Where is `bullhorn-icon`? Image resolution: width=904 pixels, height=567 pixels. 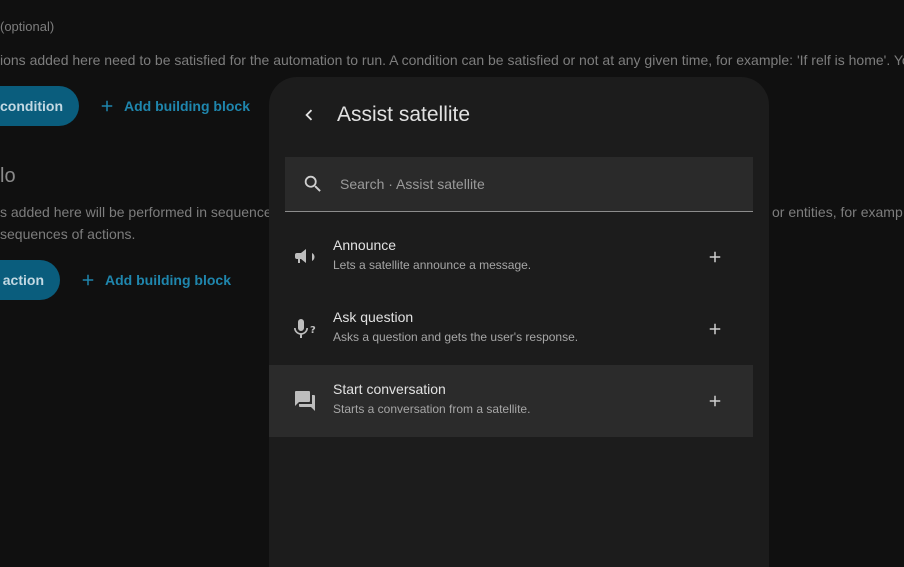
bullhorn-icon is located at coordinates (305, 257).